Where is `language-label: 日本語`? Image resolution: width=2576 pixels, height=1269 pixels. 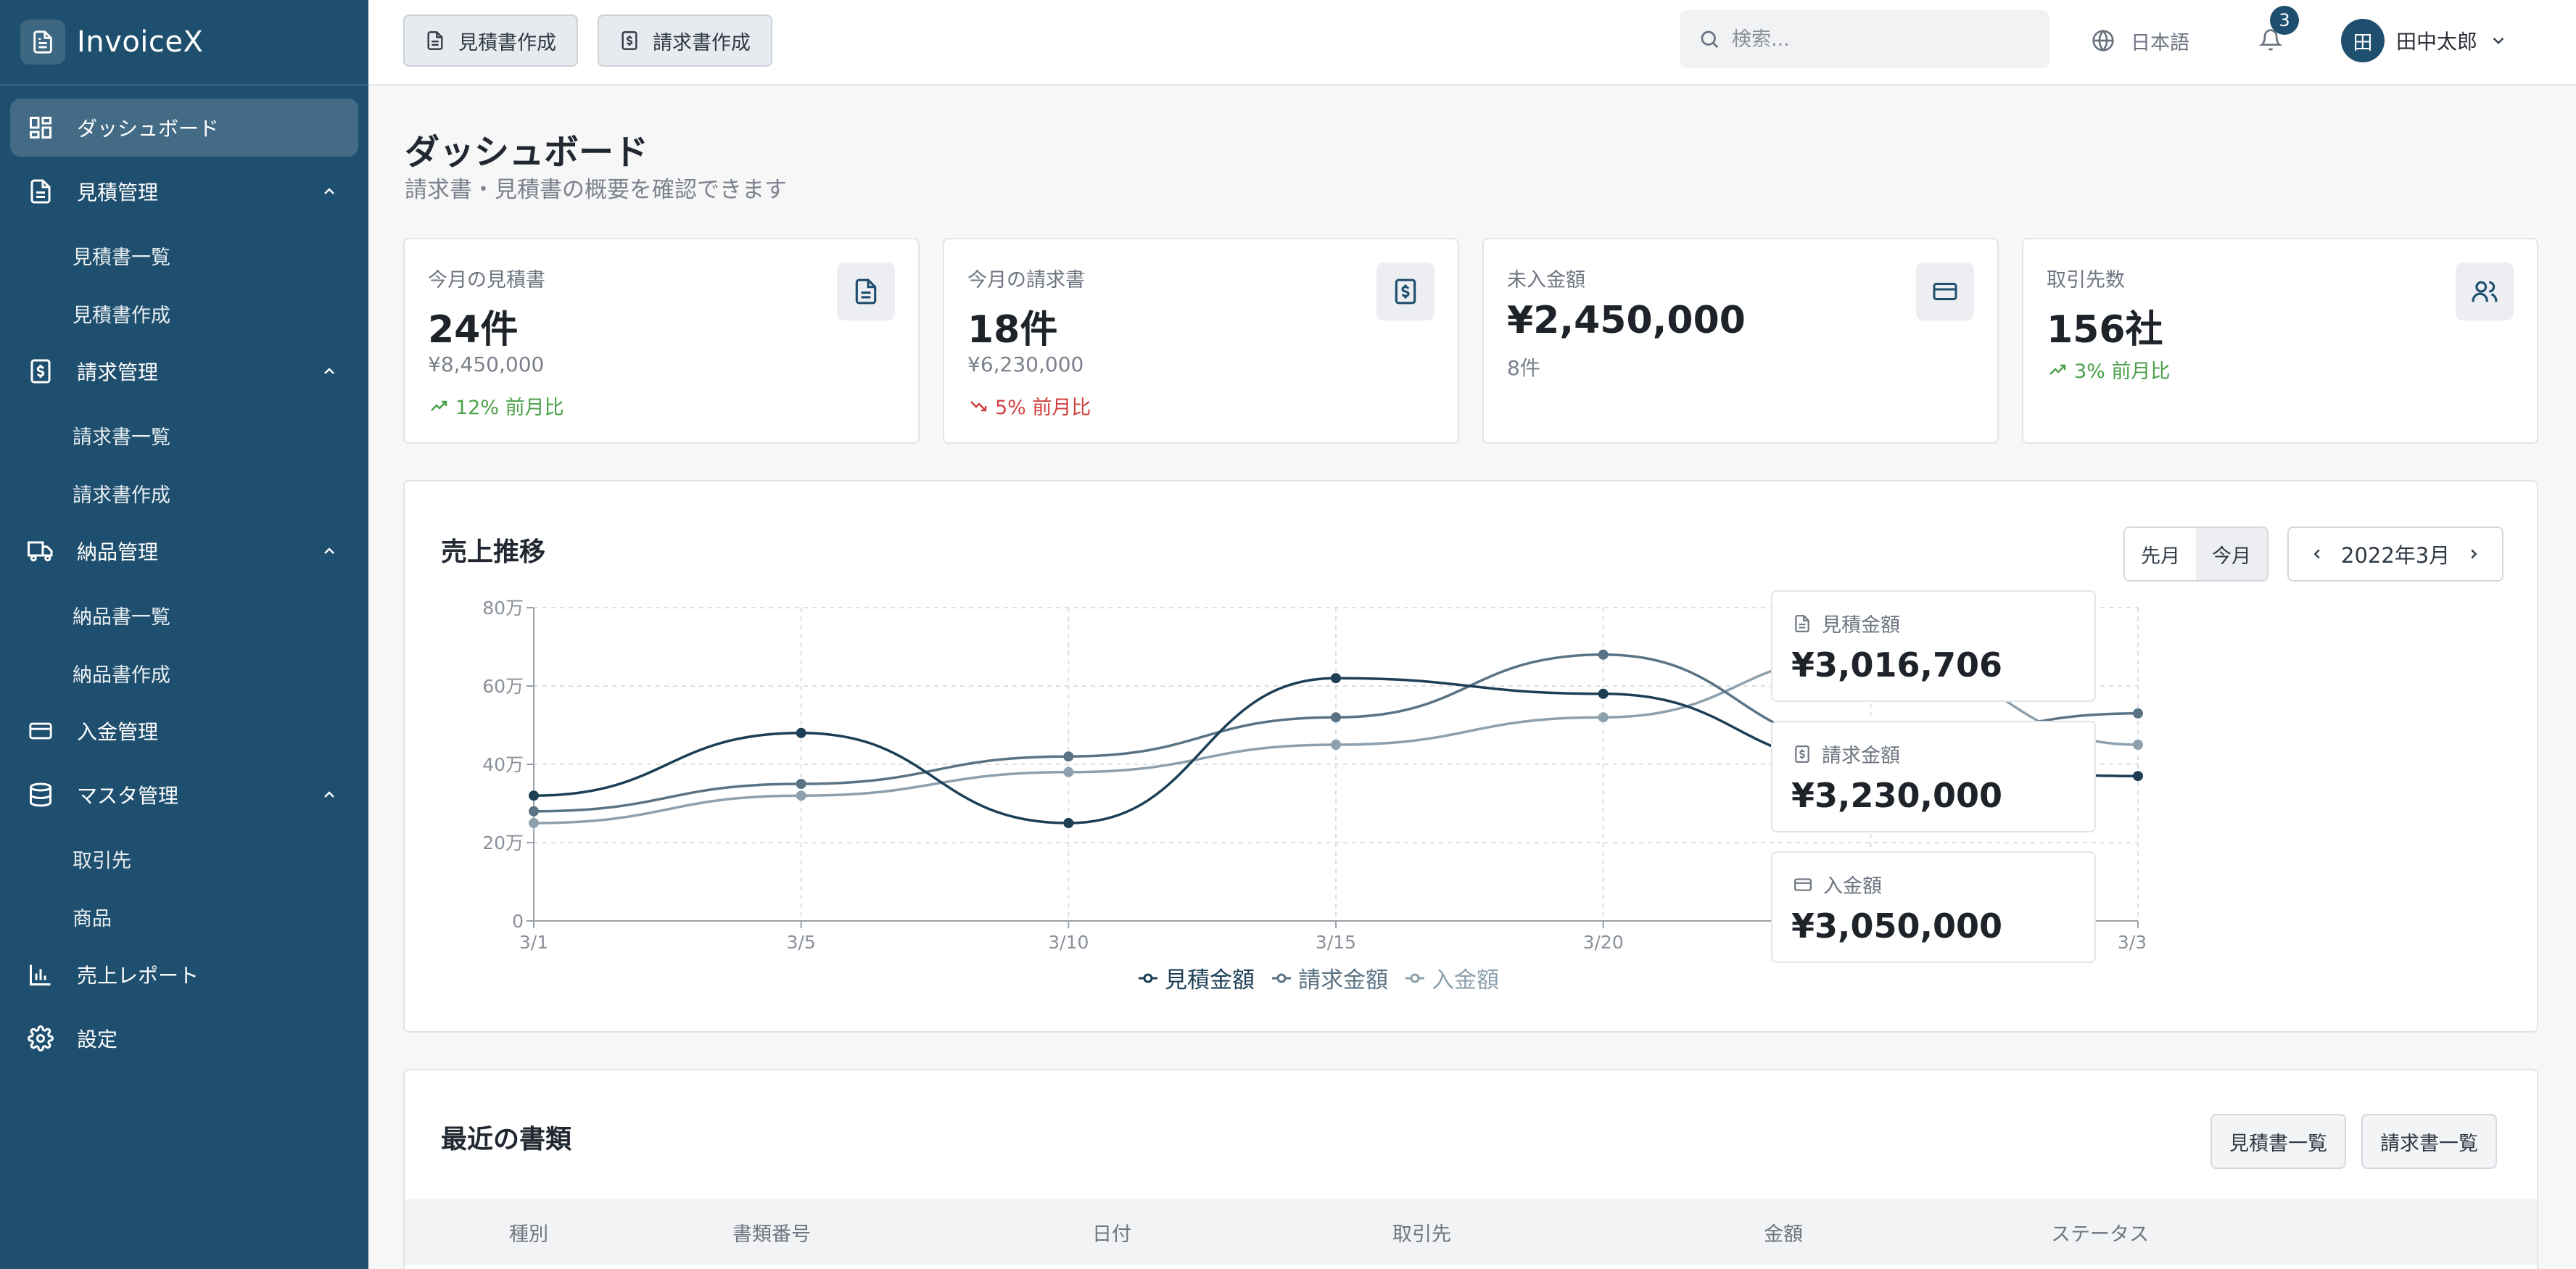 language-label: 日本語 is located at coordinates (2160, 42).